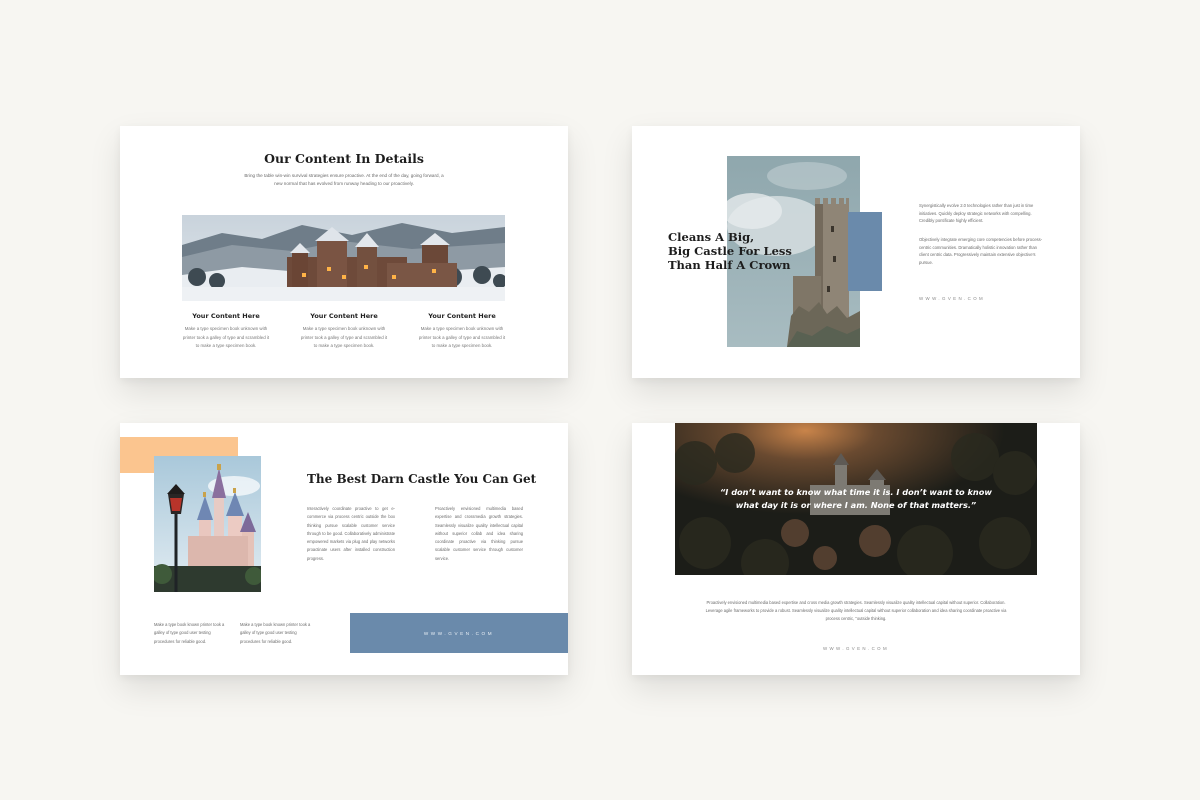 This screenshot has height=800, width=1200. Describe the element at coordinates (730, 251) in the screenshot. I see `title-line: Big Castle For Less` at that location.